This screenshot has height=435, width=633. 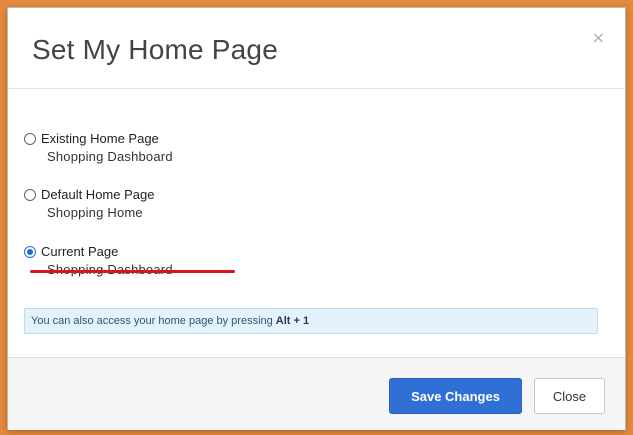 I want to click on radio-existing-home-page, so click(x=30, y=138).